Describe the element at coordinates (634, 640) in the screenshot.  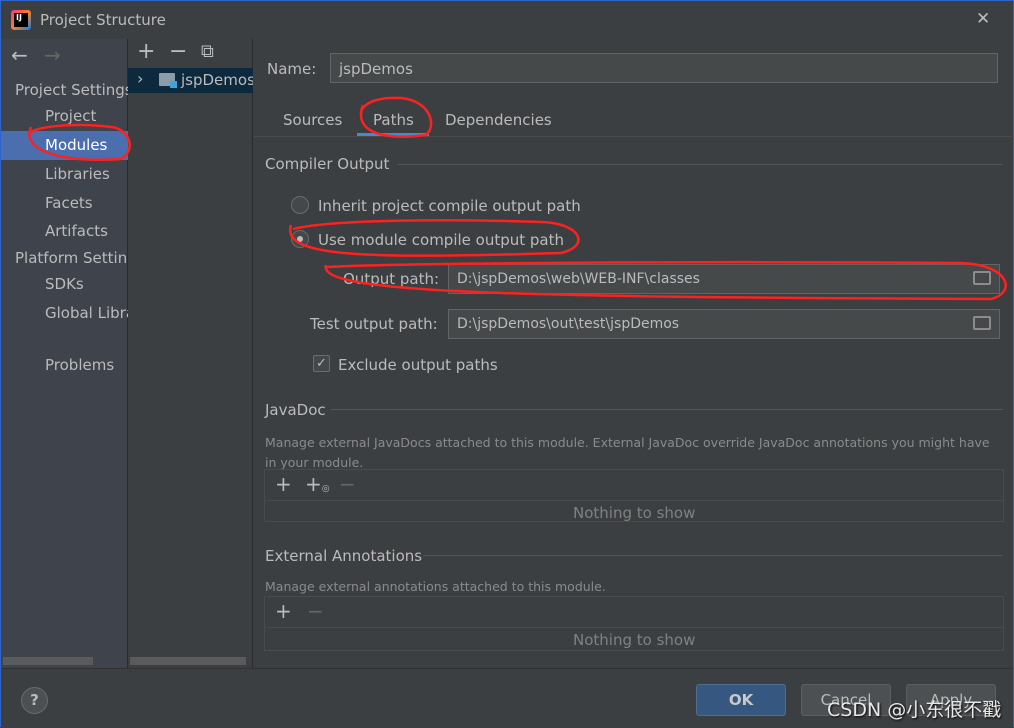
I see `annotations-empty-text: Nothing to show` at that location.